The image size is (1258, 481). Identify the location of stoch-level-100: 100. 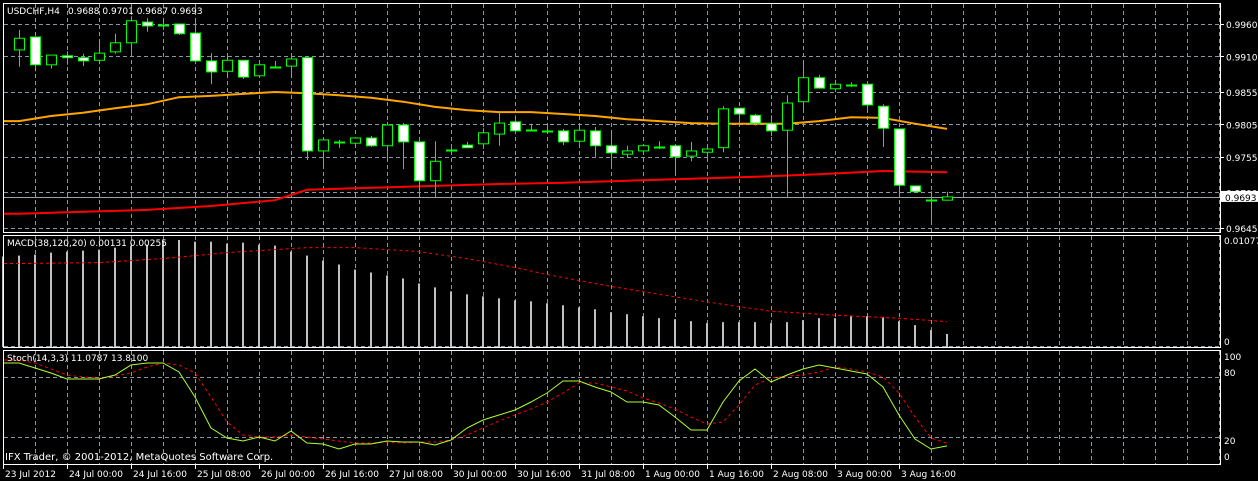
(1232, 358).